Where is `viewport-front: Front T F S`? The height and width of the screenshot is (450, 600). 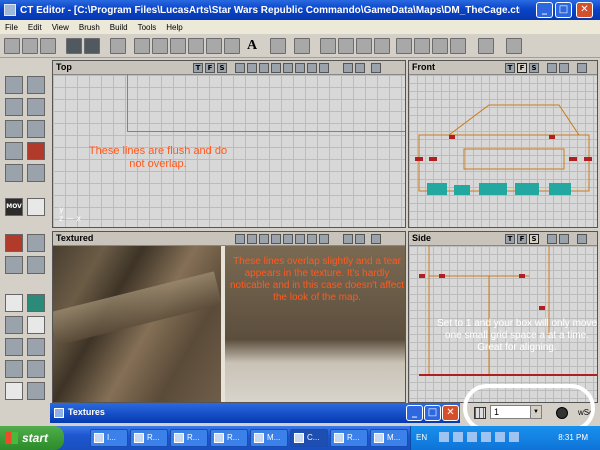 viewport-front: Front T F S is located at coordinates (503, 144).